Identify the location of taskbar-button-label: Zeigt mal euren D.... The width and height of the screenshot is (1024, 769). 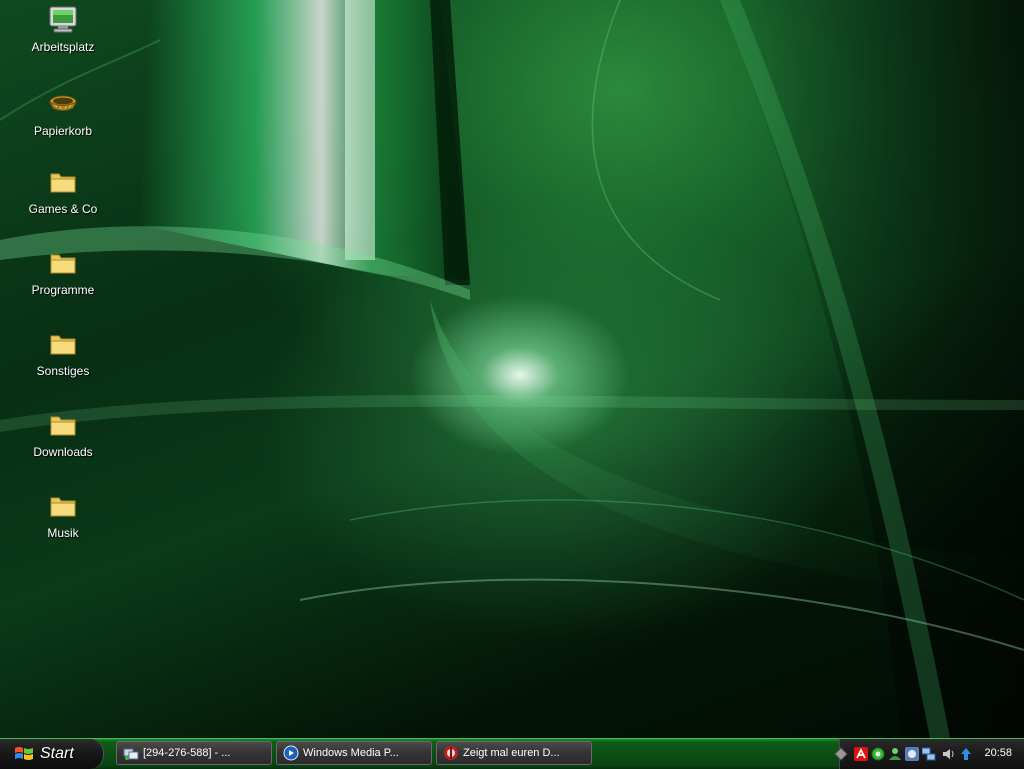
(511, 753).